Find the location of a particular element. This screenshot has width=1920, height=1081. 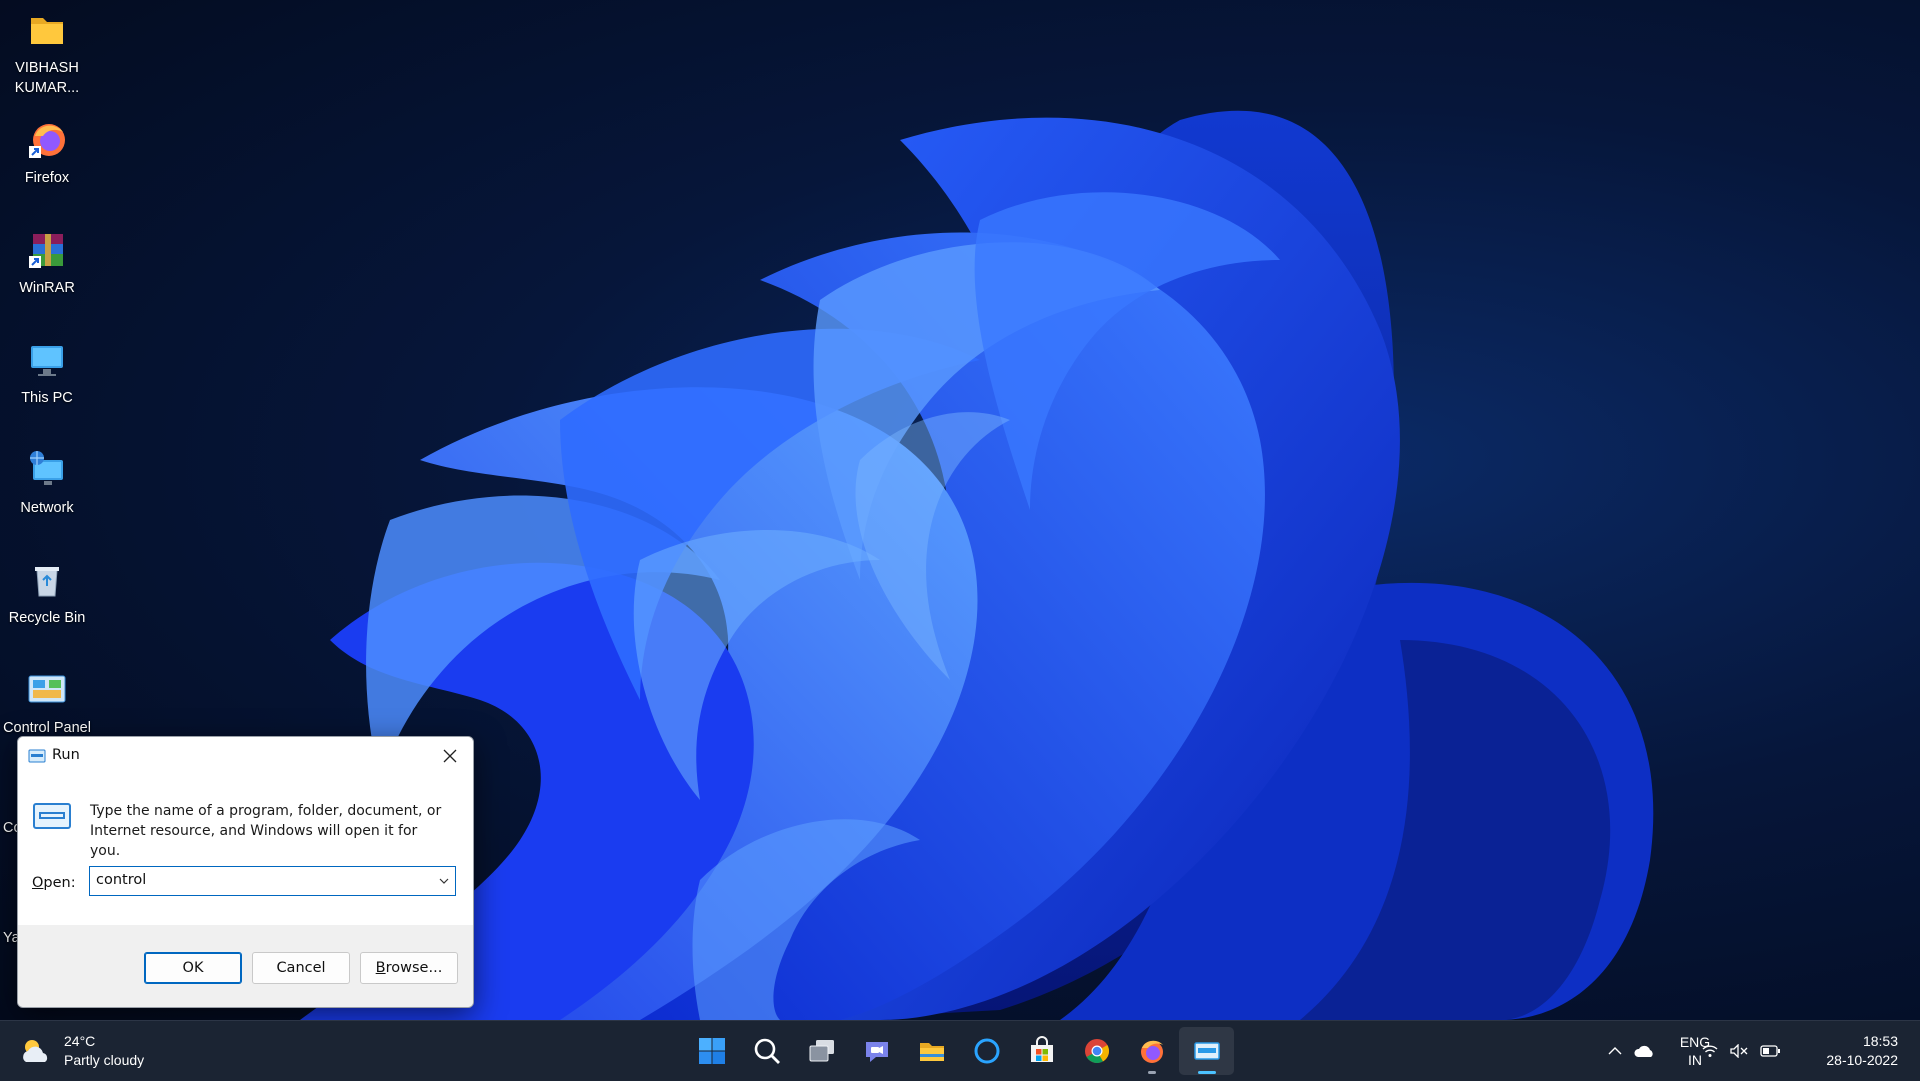

run-titlebar: Run is located at coordinates (245, 756).